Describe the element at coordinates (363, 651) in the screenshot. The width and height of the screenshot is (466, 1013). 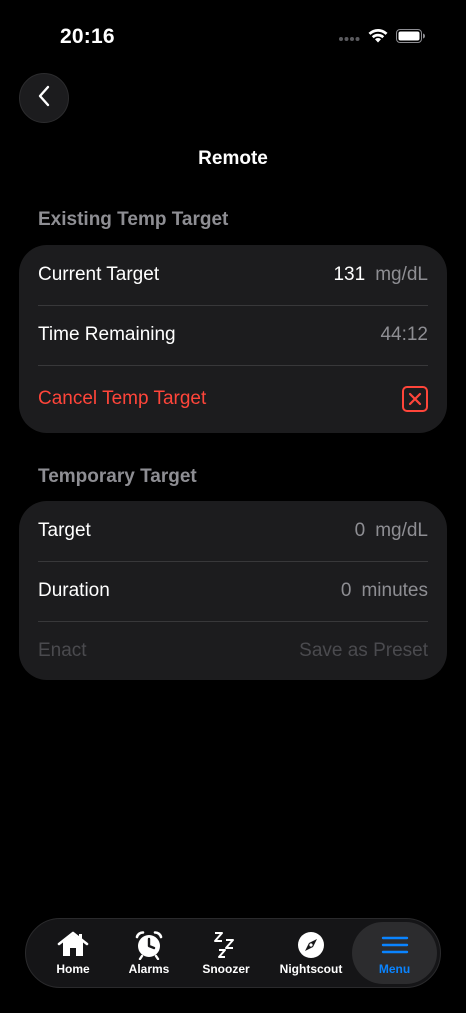
I see `save-as-preset-button: Save as Preset` at that location.